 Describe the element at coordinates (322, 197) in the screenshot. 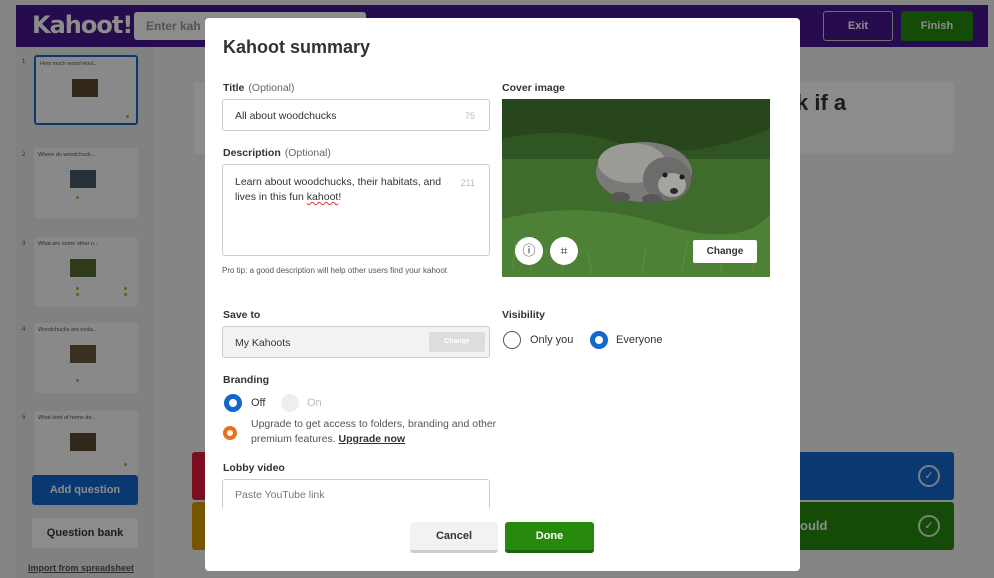

I see `misspelled-word: kahoot` at that location.